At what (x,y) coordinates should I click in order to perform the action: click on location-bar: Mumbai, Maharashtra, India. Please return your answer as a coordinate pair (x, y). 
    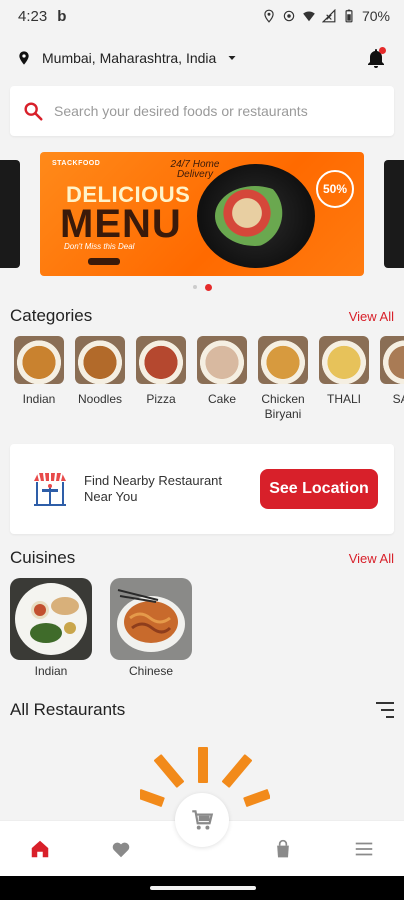
    Looking at the image, I should click on (202, 58).